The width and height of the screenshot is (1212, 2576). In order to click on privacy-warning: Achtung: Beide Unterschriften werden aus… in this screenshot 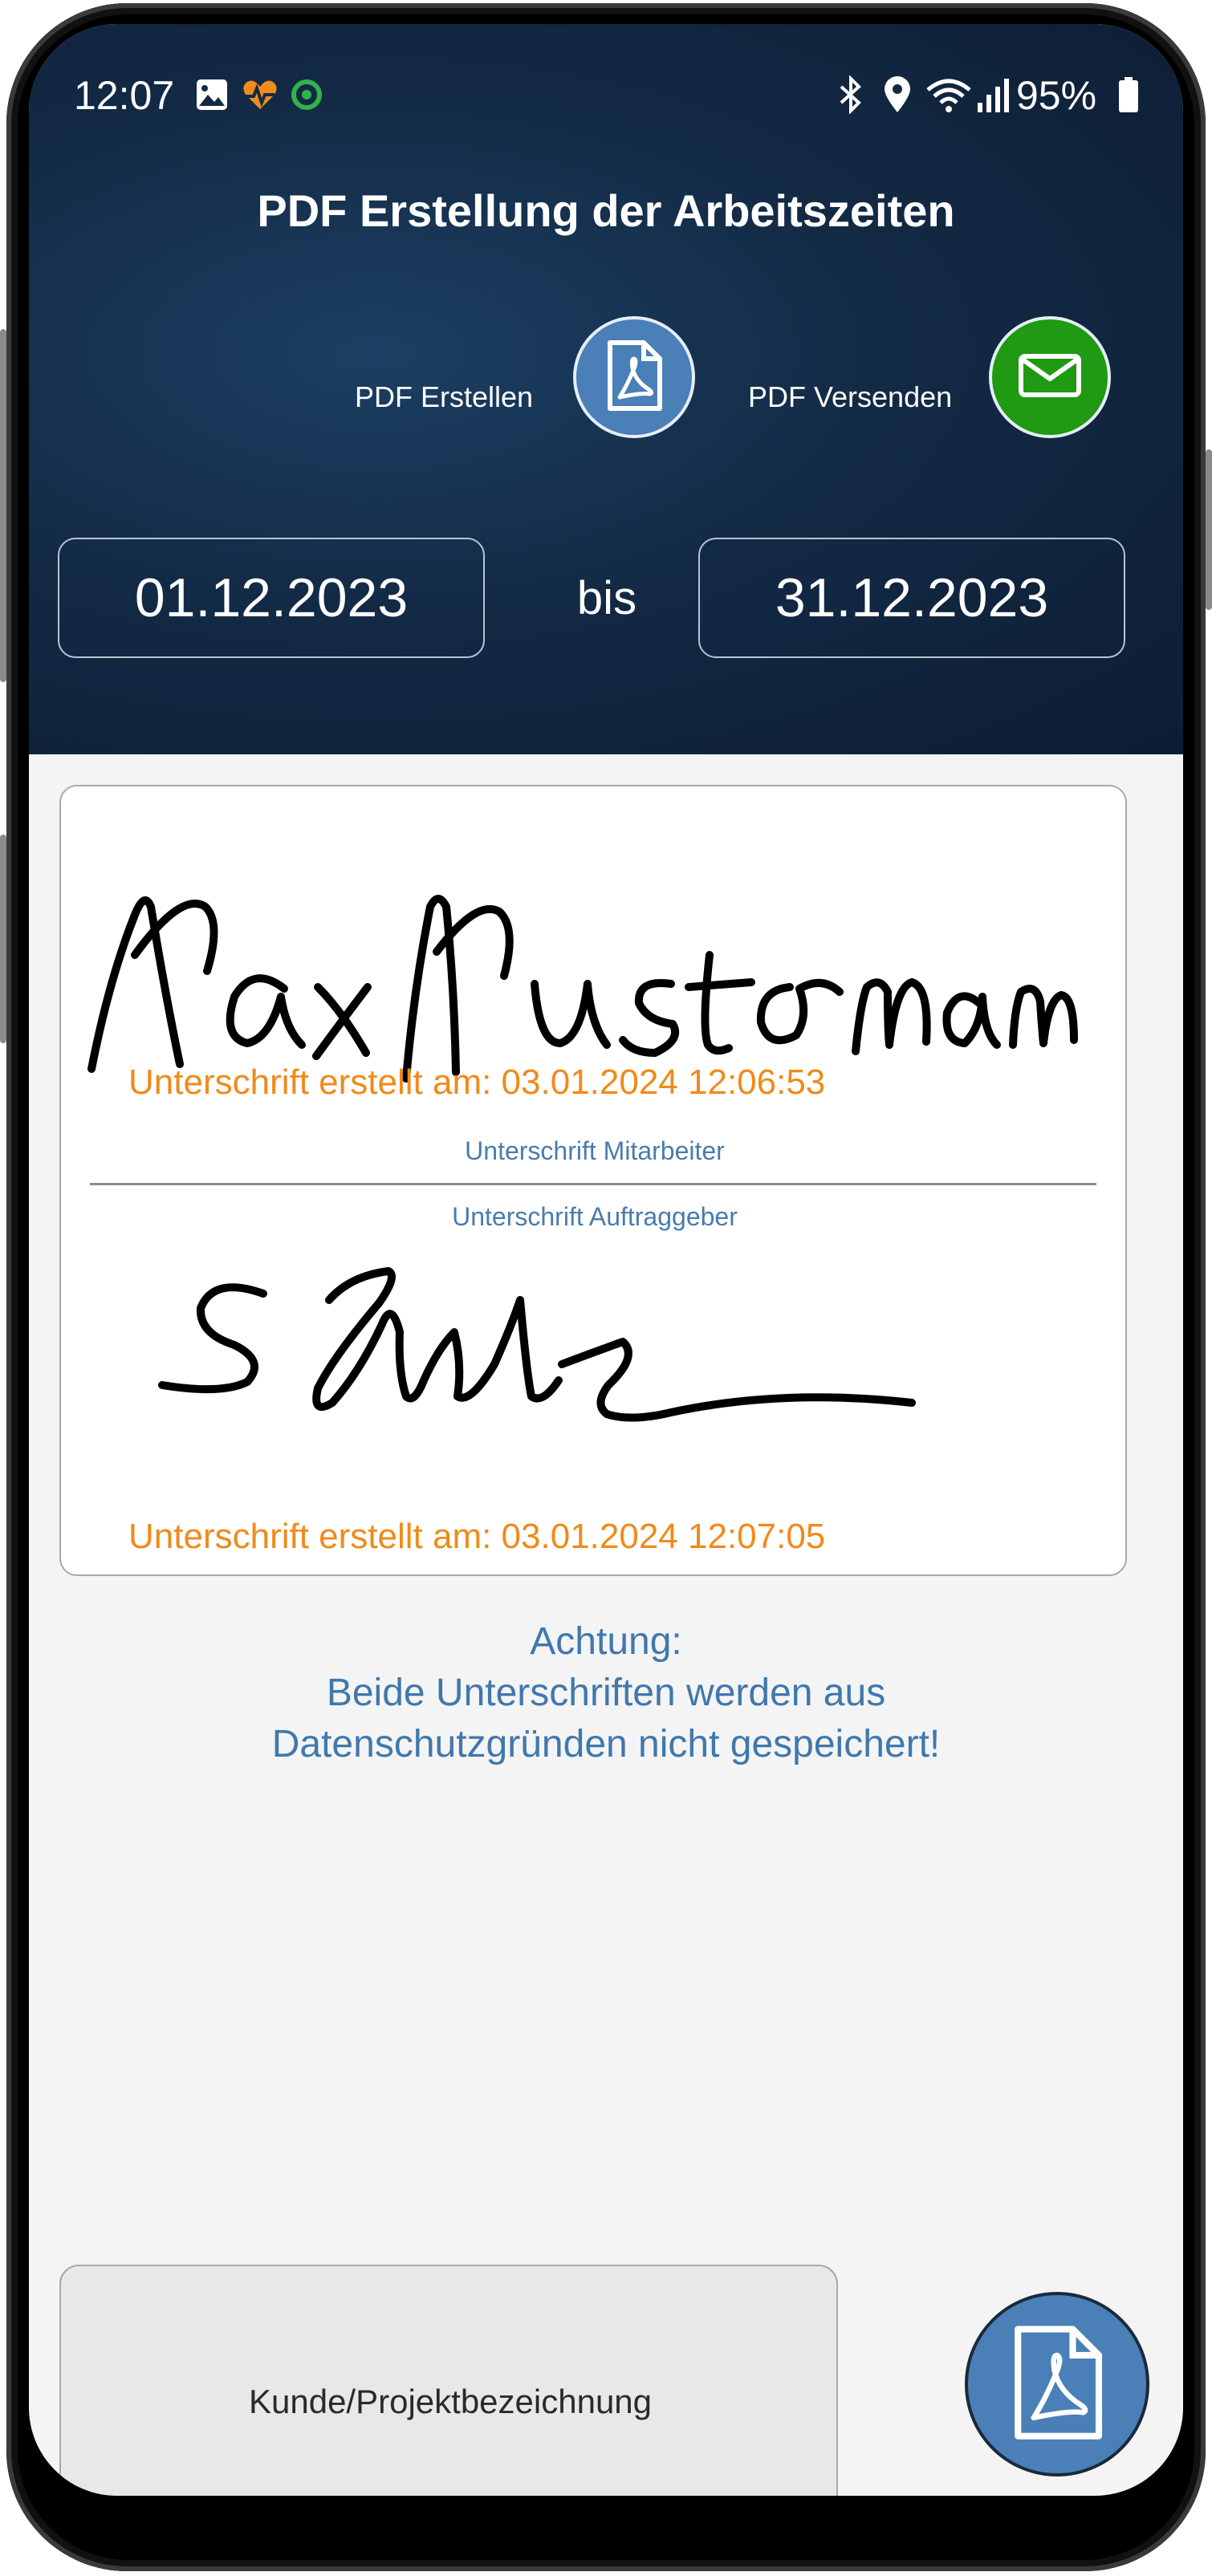, I will do `click(606, 1693)`.